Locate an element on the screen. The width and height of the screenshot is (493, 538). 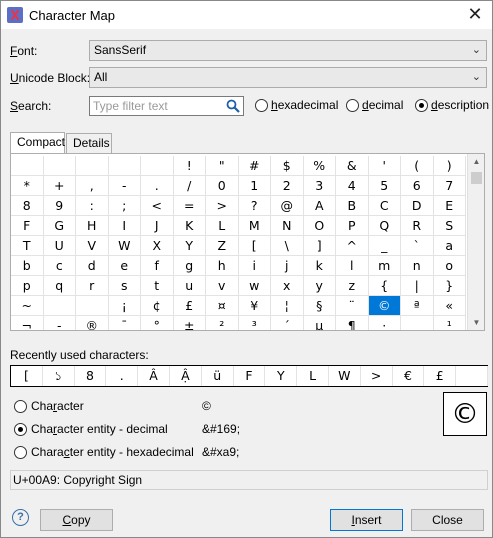
grid-cell: · is located at coordinates (385, 323).